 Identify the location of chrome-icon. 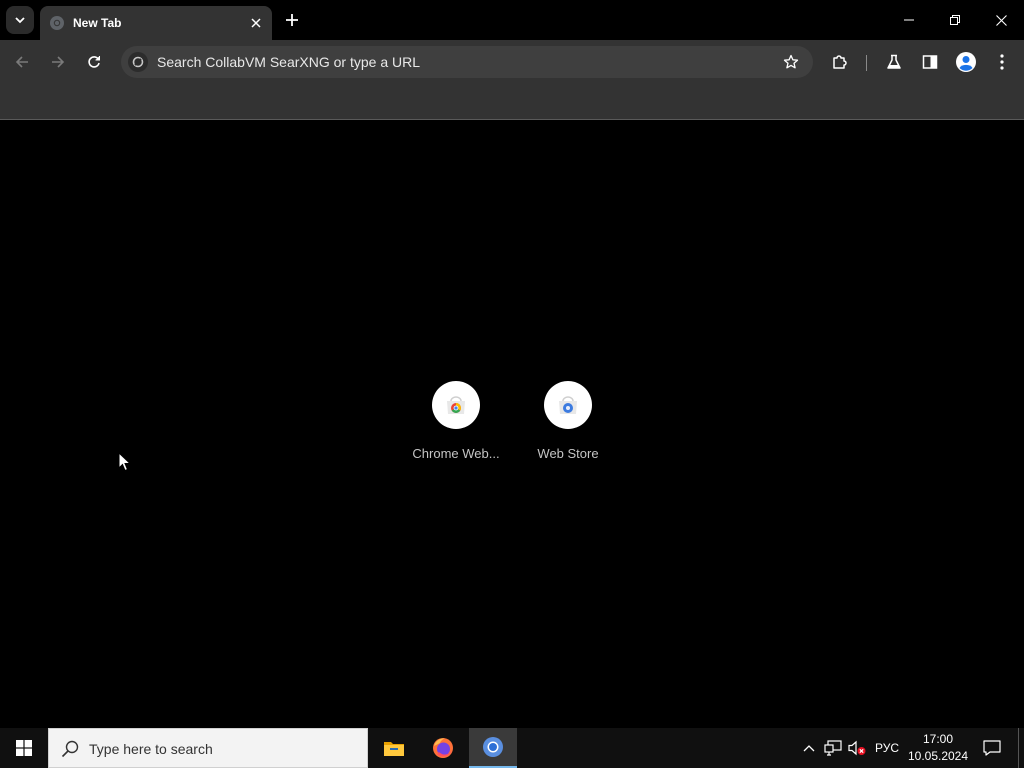
(493, 747).